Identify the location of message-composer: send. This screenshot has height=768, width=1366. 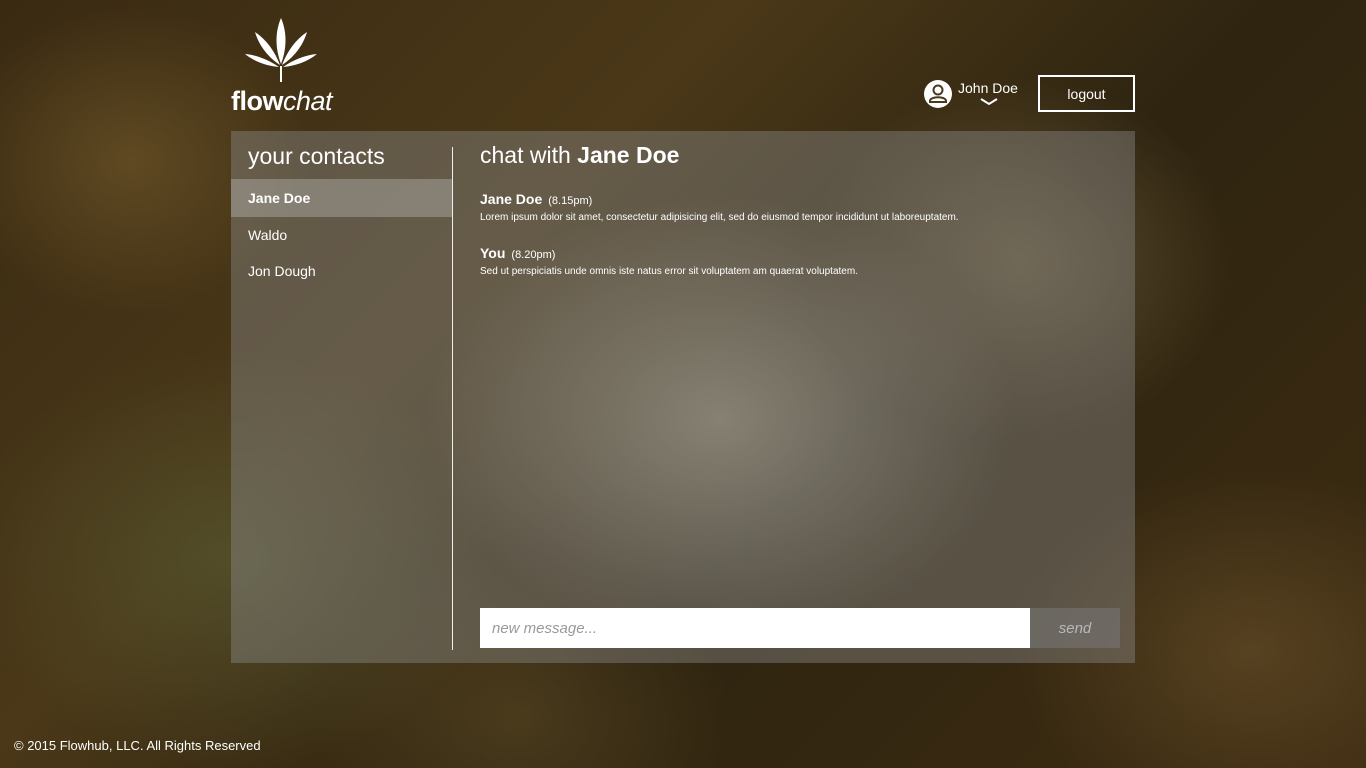
(800, 628).